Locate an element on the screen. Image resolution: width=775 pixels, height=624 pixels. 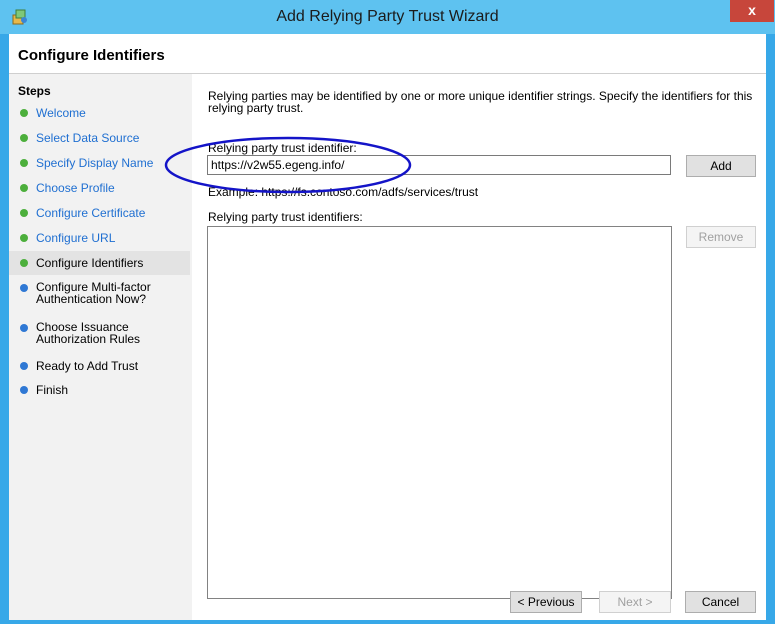
step-finish: Finish is located at coordinates (99, 390).